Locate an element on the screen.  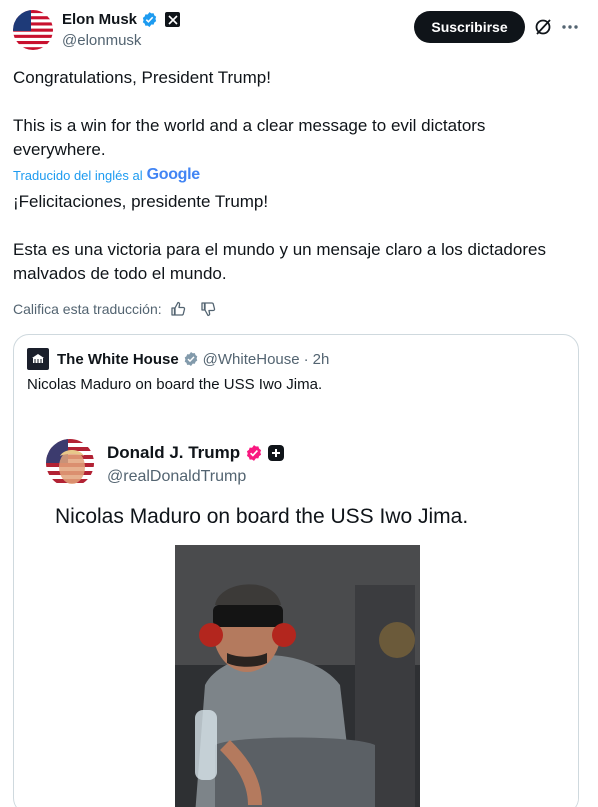
plus-badge-icon is located at coordinates (276, 453).